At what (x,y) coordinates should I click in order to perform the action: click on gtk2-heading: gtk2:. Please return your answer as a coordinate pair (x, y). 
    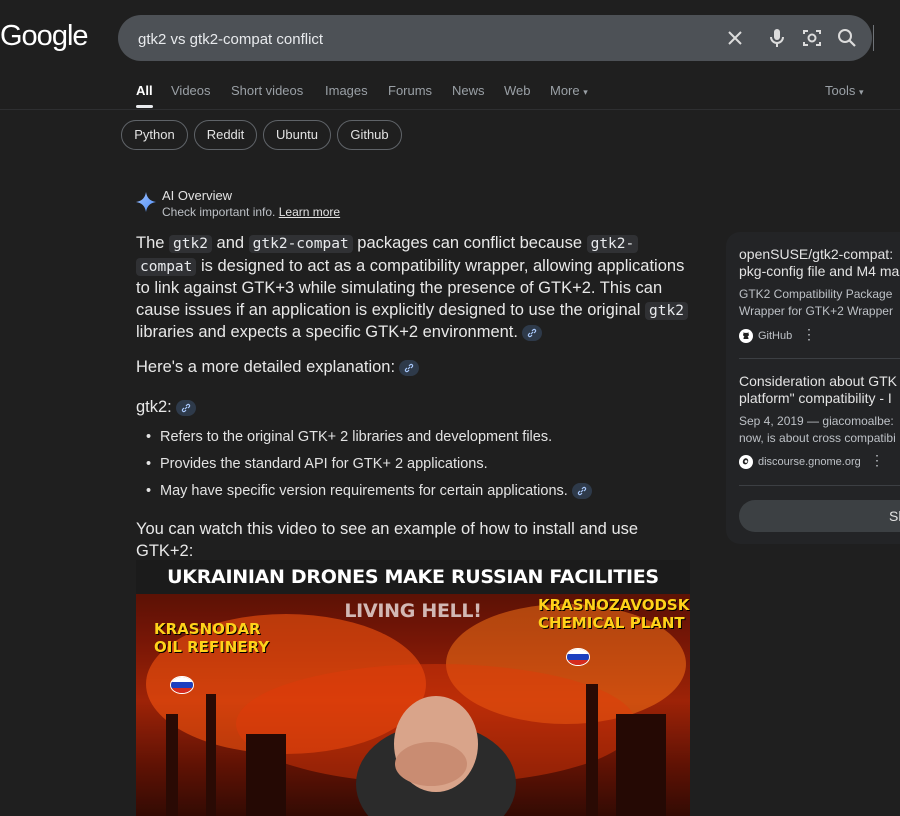
    Looking at the image, I should click on (415, 408).